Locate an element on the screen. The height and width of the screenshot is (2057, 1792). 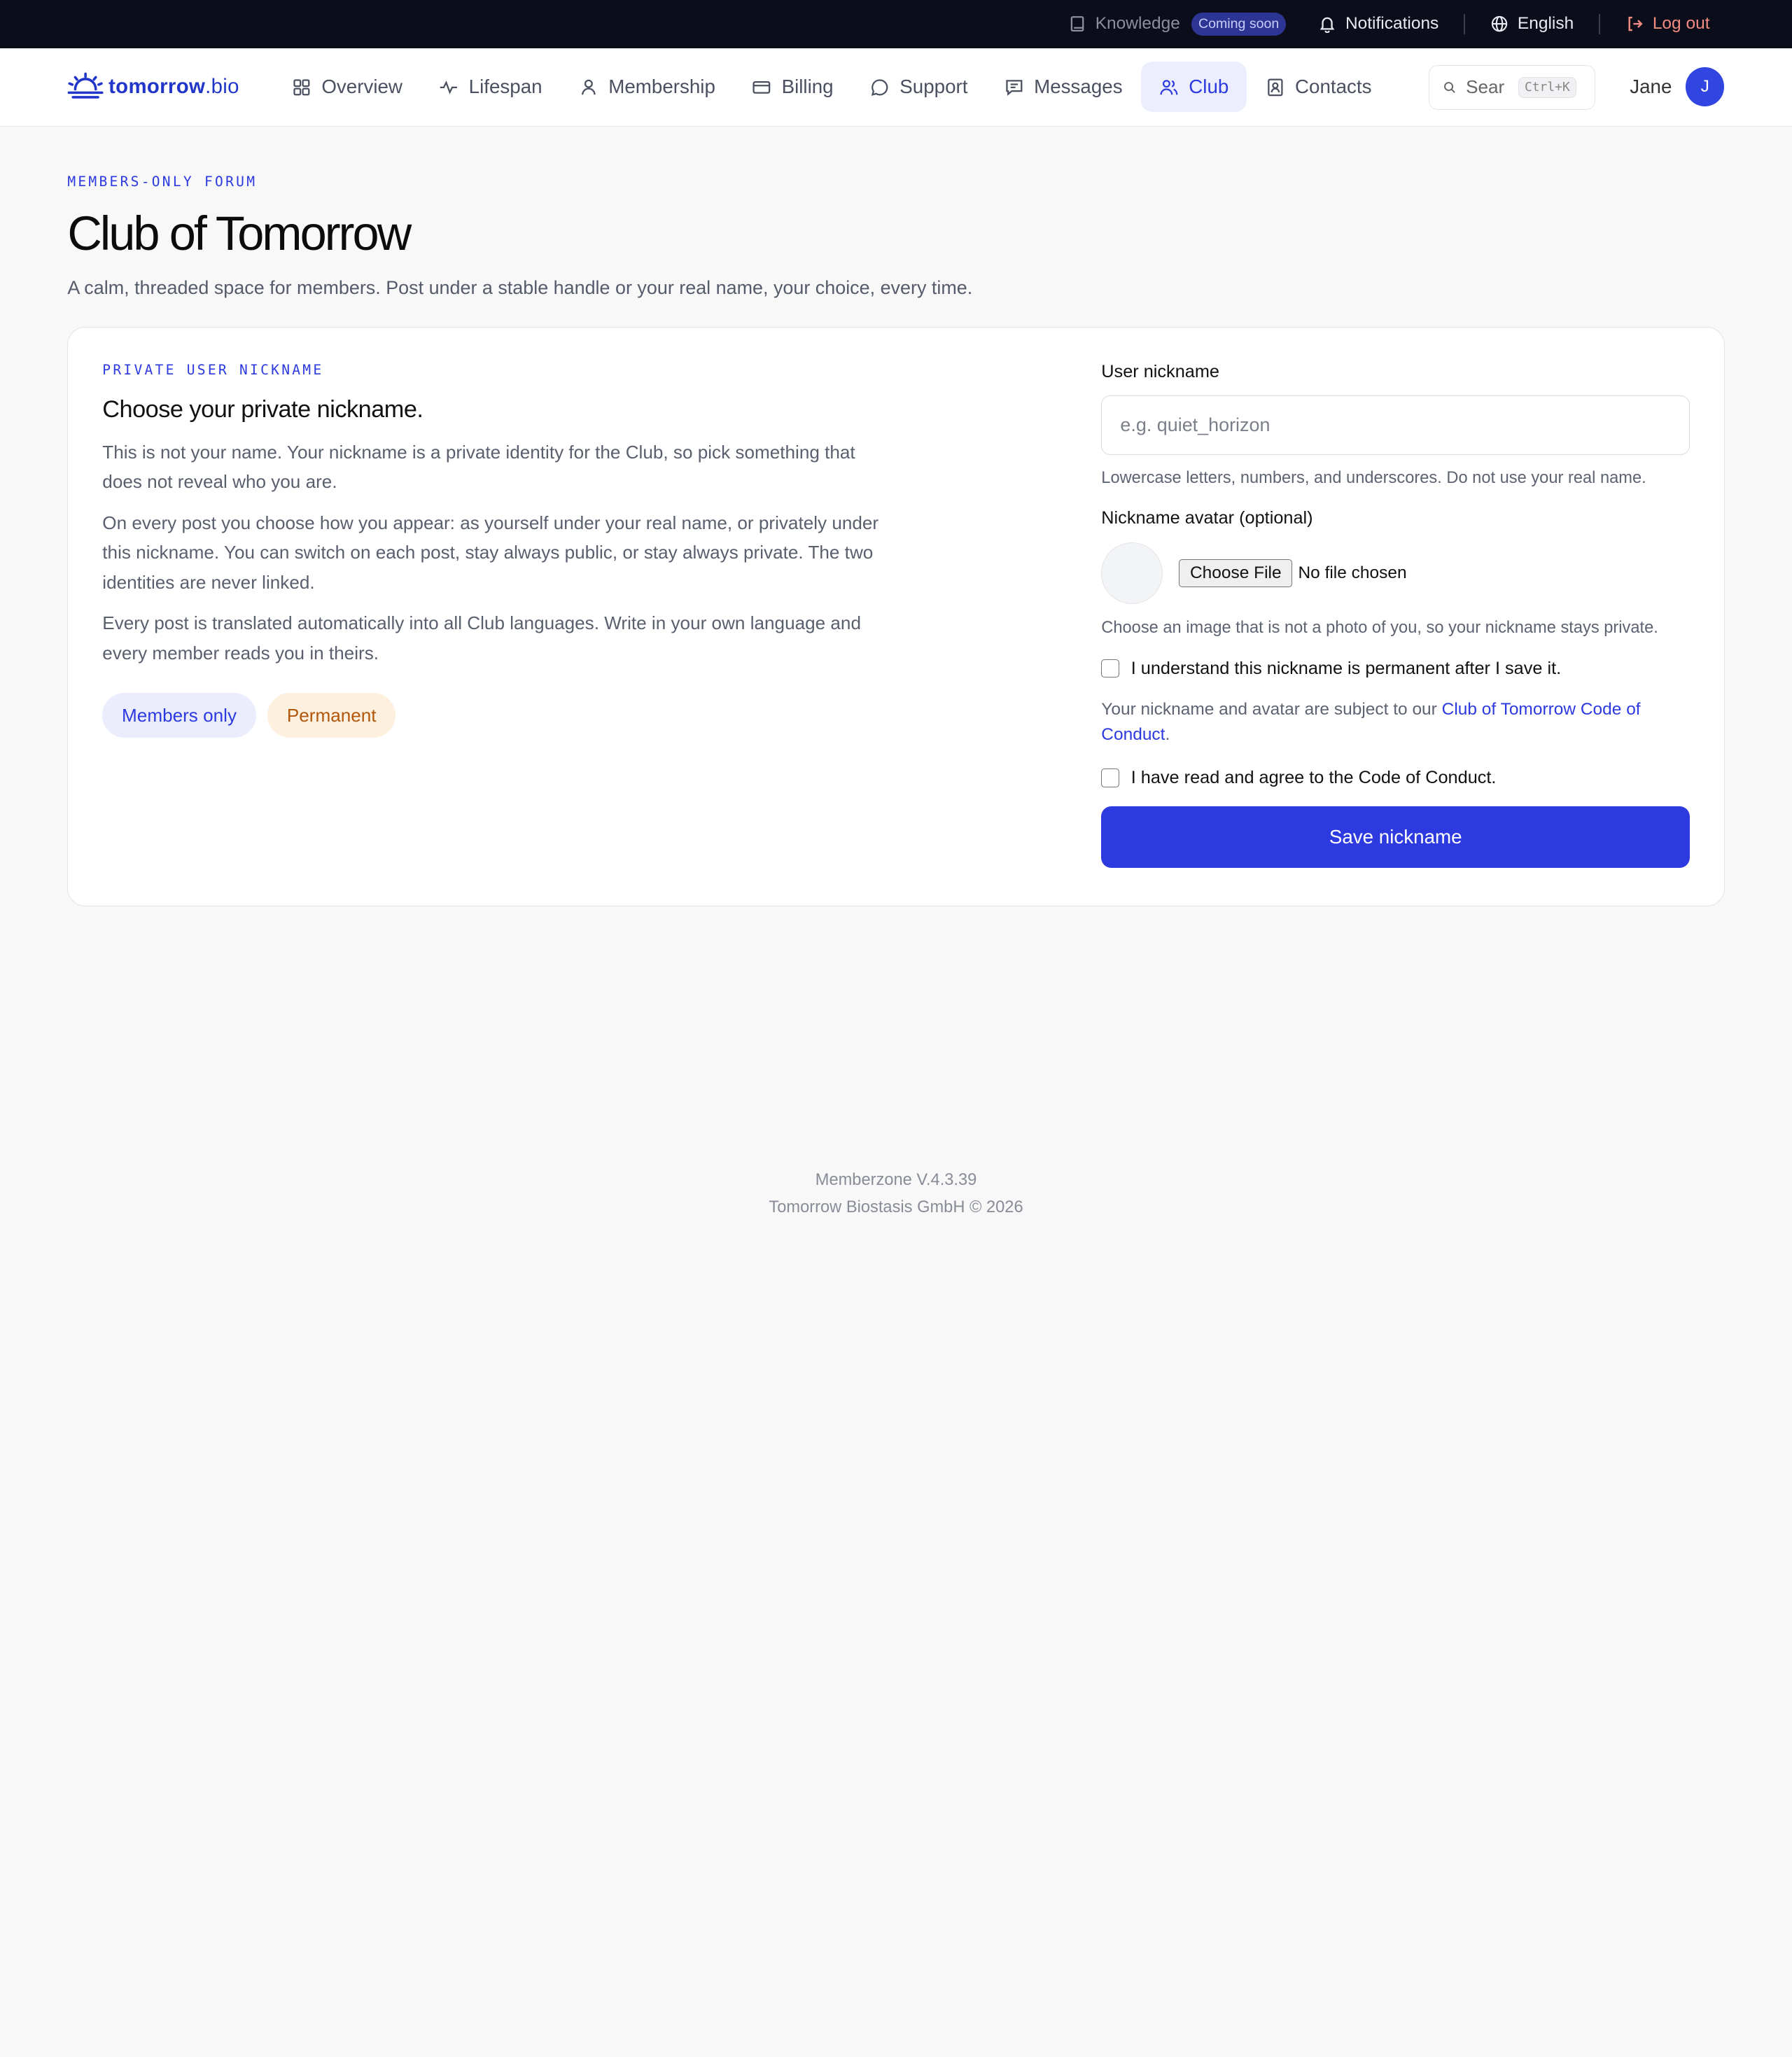
notifications-link: Notifications is located at coordinates (1378, 24).